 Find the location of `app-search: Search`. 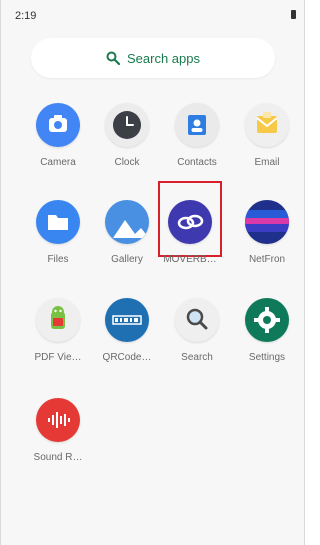

app-search: Search is located at coordinates (197, 338).